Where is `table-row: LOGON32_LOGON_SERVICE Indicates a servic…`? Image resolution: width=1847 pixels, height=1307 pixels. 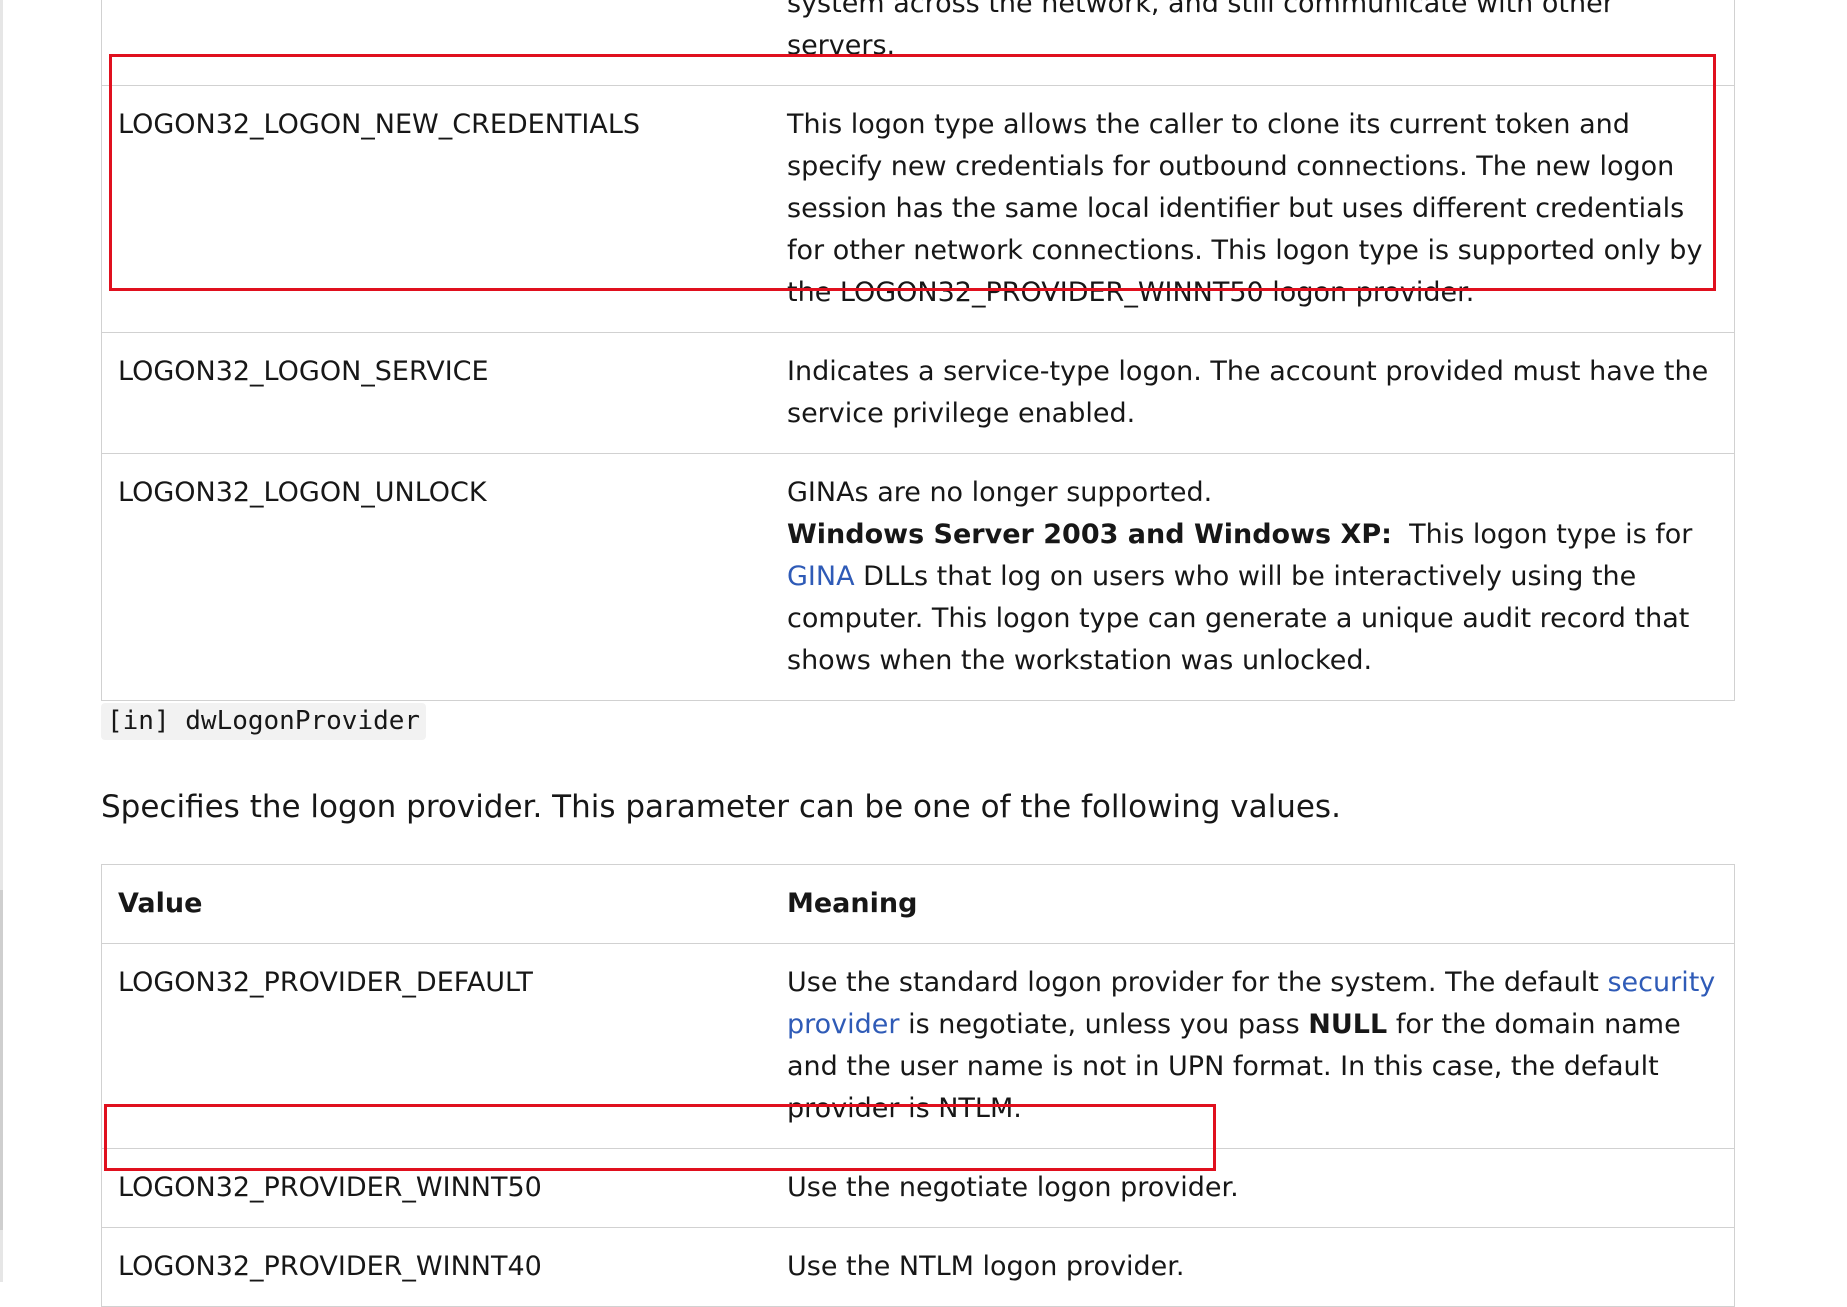
table-row: LOGON32_LOGON_SERVICE Indicates a servic… is located at coordinates (918, 393).